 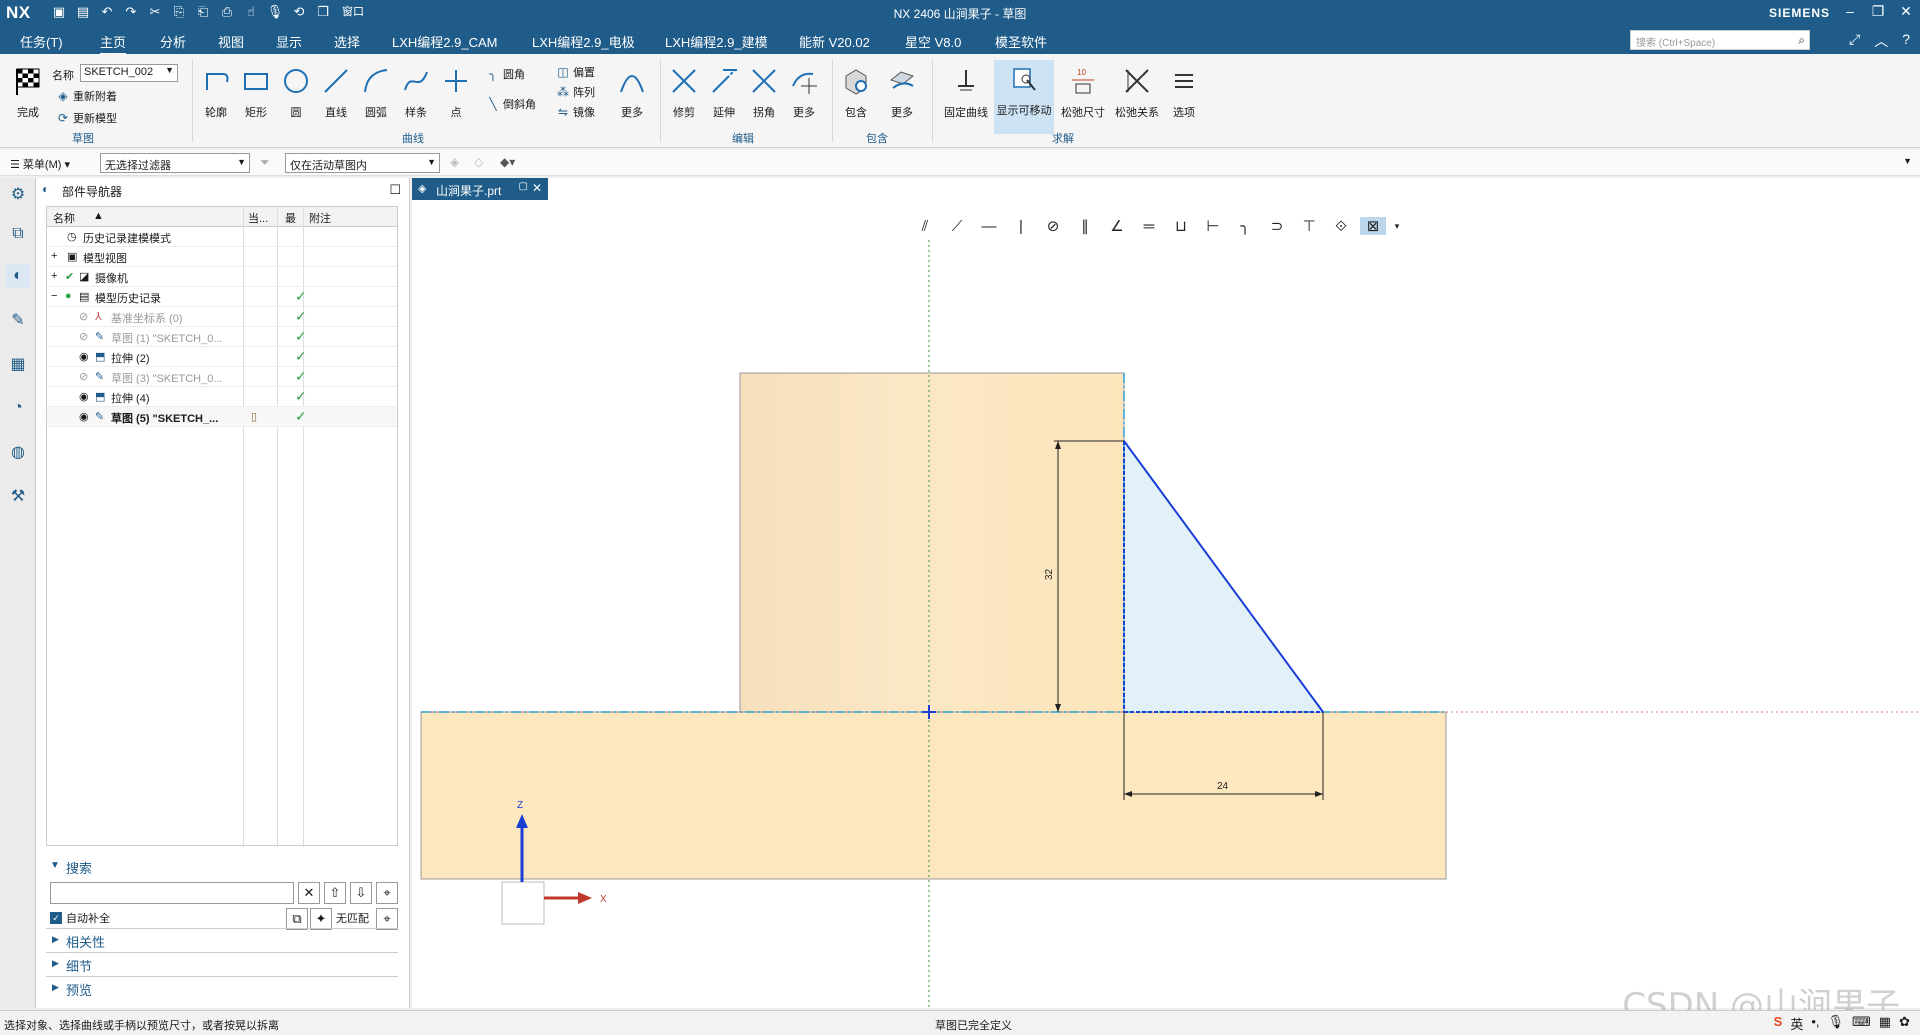 I want to click on search-options-icon: ⌖, so click(x=387, y=893).